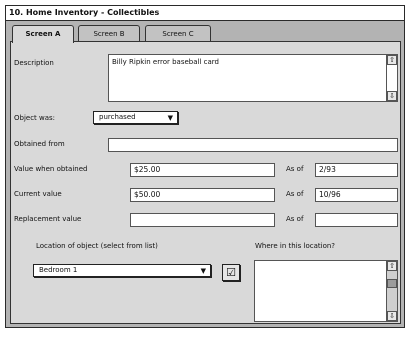  What do you see at coordinates (178, 33) in the screenshot?
I see `tab-screen-c: Screen C` at bounding box center [178, 33].